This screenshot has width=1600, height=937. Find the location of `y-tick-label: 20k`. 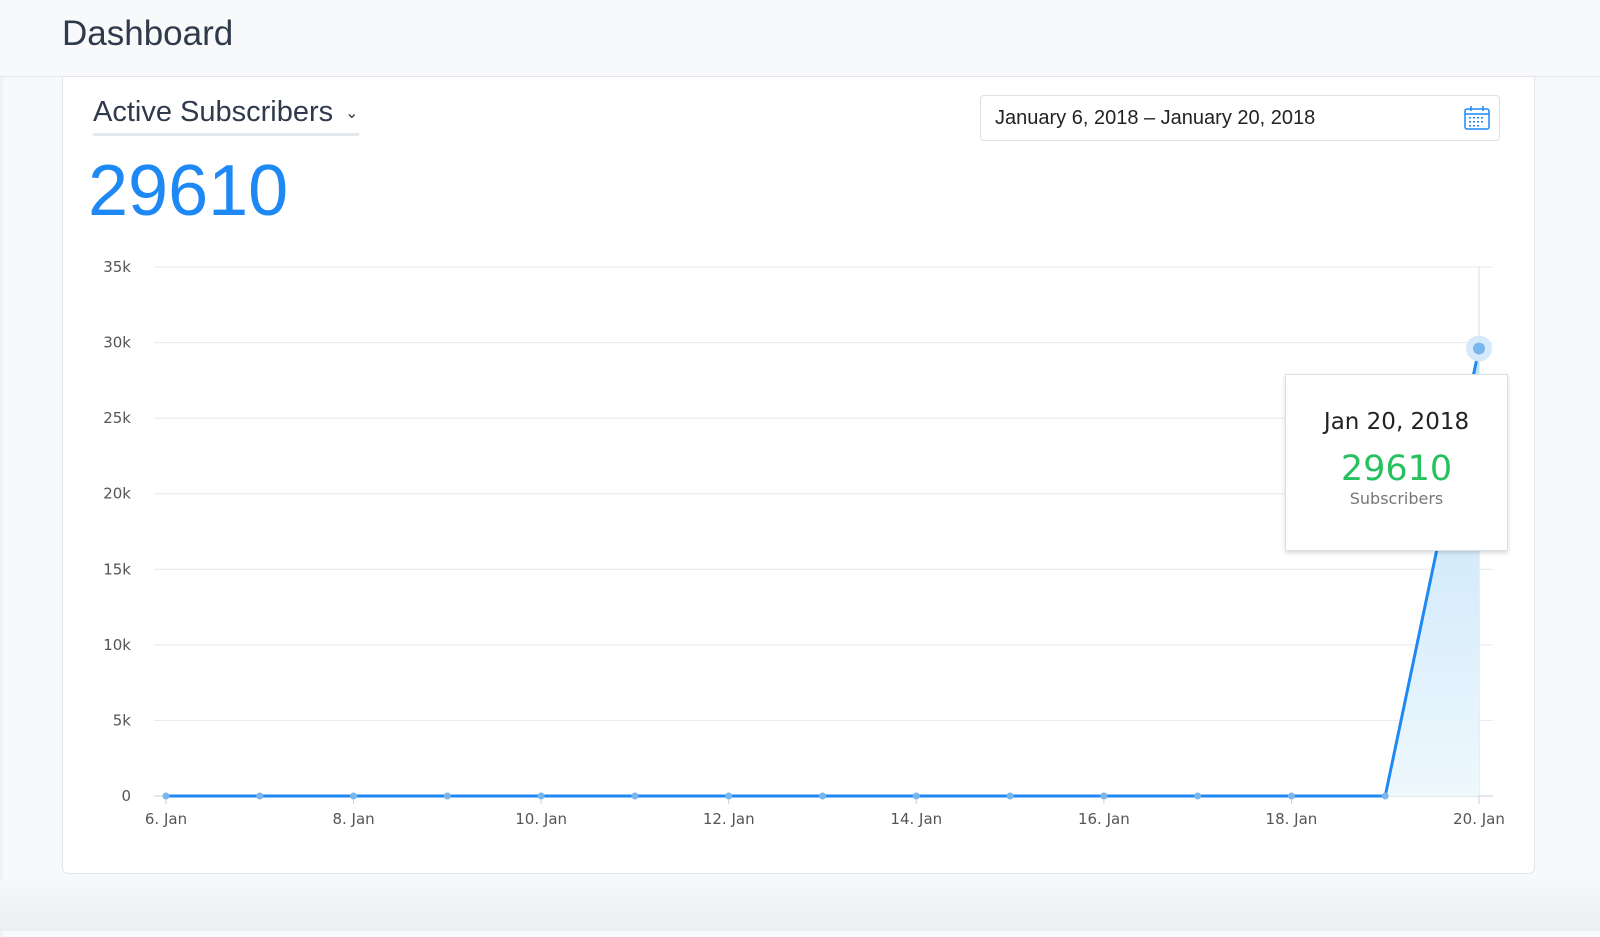

y-tick-label: 20k is located at coordinates (117, 494).